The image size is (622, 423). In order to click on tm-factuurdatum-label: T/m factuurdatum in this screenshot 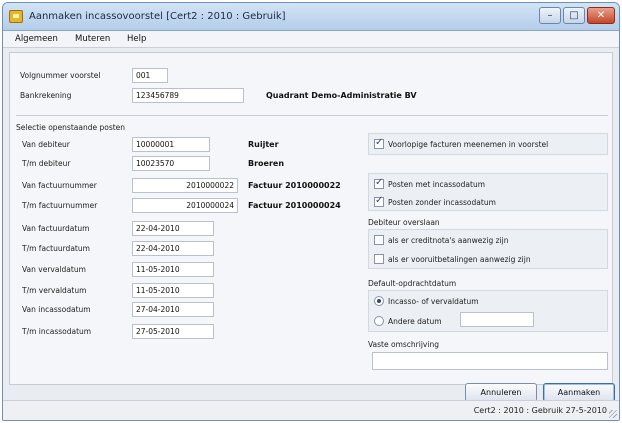, I will do `click(56, 248)`.